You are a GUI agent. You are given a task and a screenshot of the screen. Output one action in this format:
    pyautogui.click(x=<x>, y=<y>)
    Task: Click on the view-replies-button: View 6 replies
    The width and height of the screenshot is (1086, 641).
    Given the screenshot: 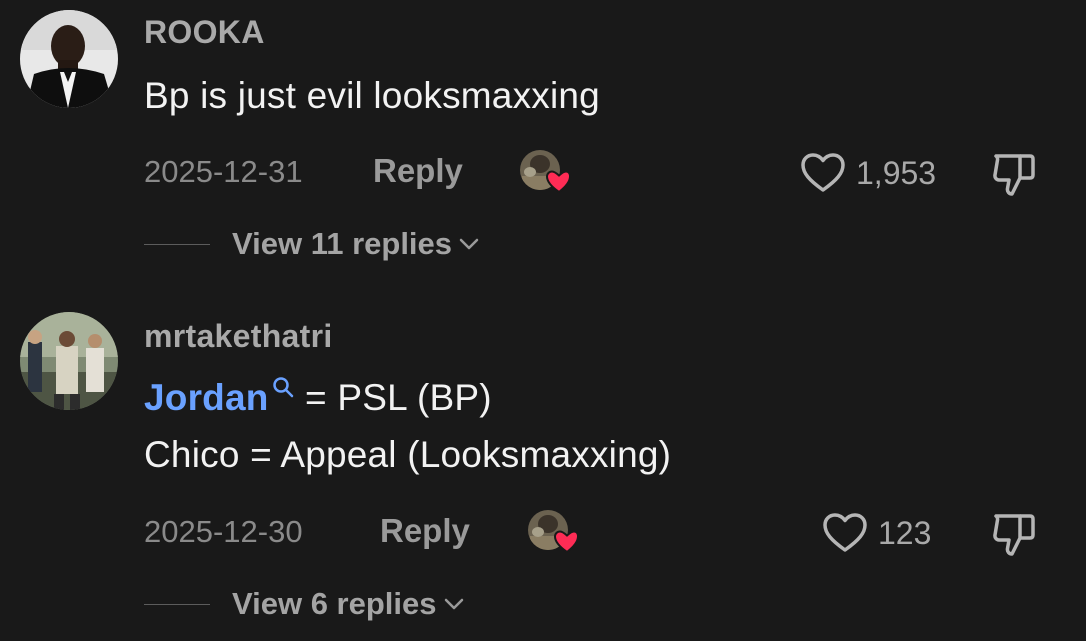 What is the action you would take?
    pyautogui.click(x=304, y=604)
    